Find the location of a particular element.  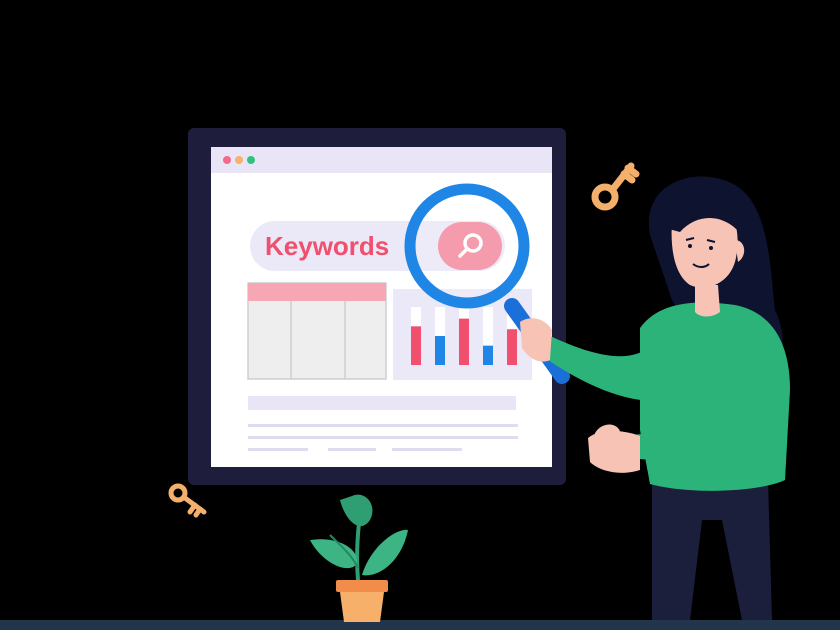

plant-icon is located at coordinates (359, 558).